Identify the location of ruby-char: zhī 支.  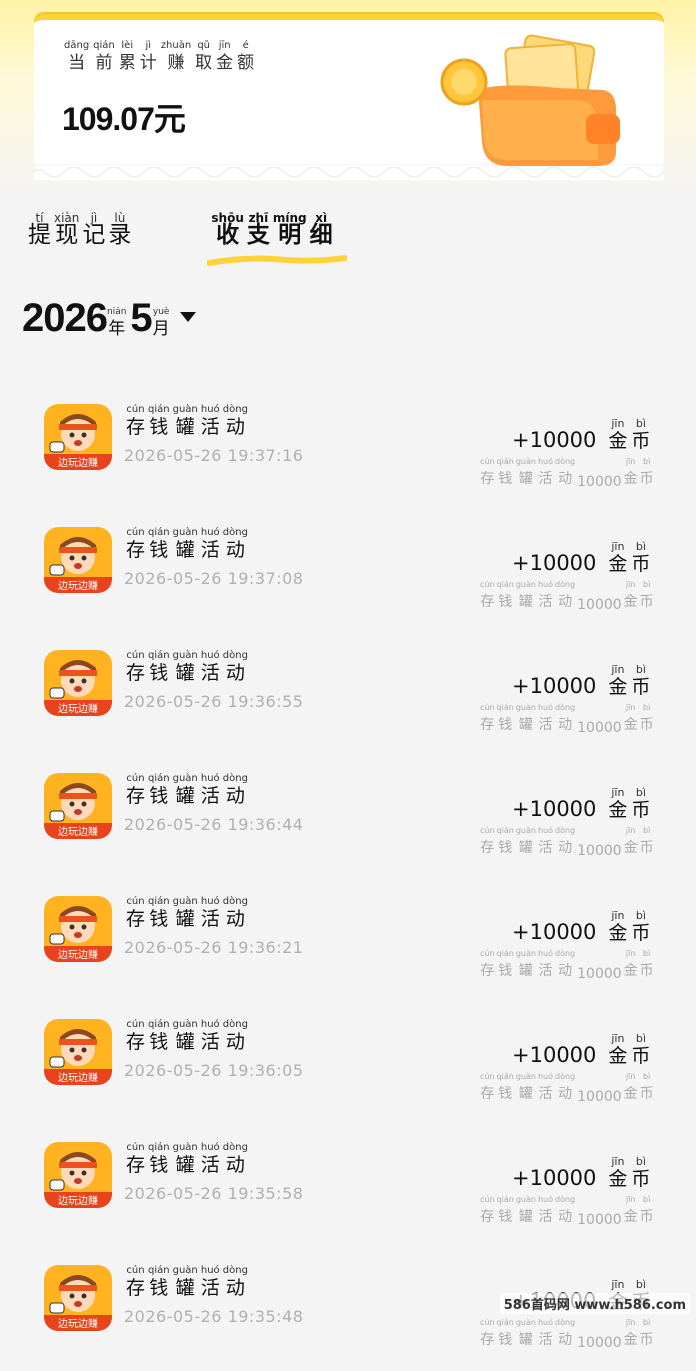
(258, 229).